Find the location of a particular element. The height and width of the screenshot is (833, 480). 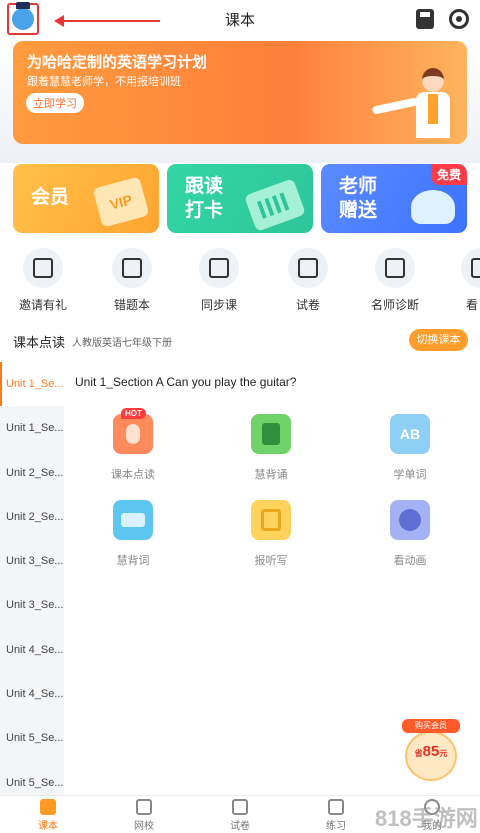

feature-word-recite: 慧背词 is located at coordinates (133, 534).